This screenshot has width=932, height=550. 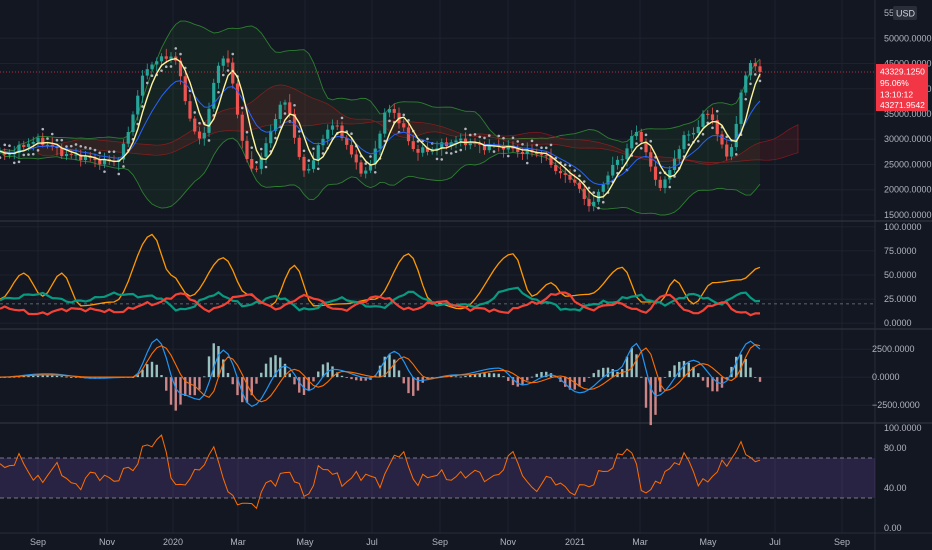 What do you see at coordinates (900, 275) in the screenshot?
I see `adx-tick-label: 50.0000` at bounding box center [900, 275].